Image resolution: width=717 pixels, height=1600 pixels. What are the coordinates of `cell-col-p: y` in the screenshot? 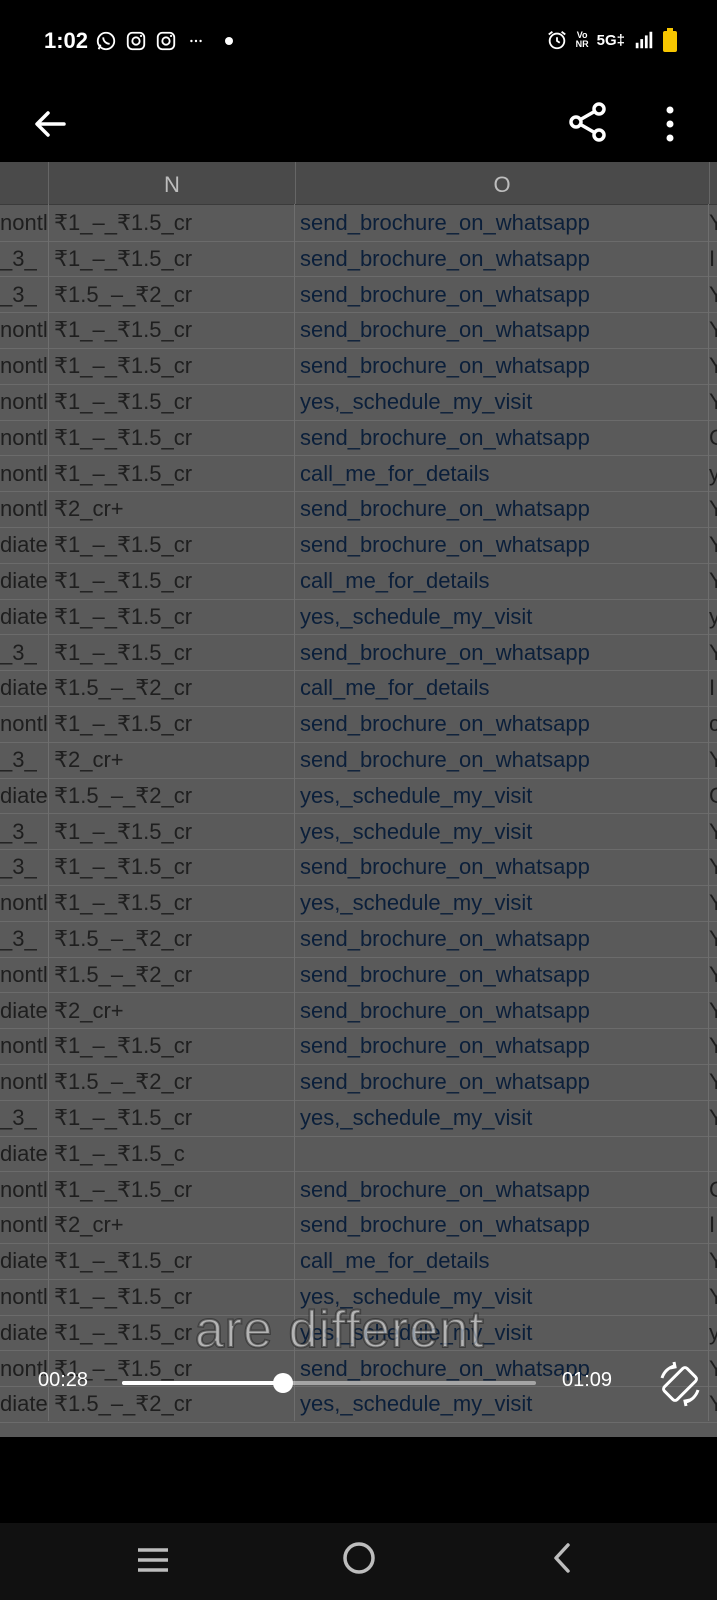 It's located at (713, 473).